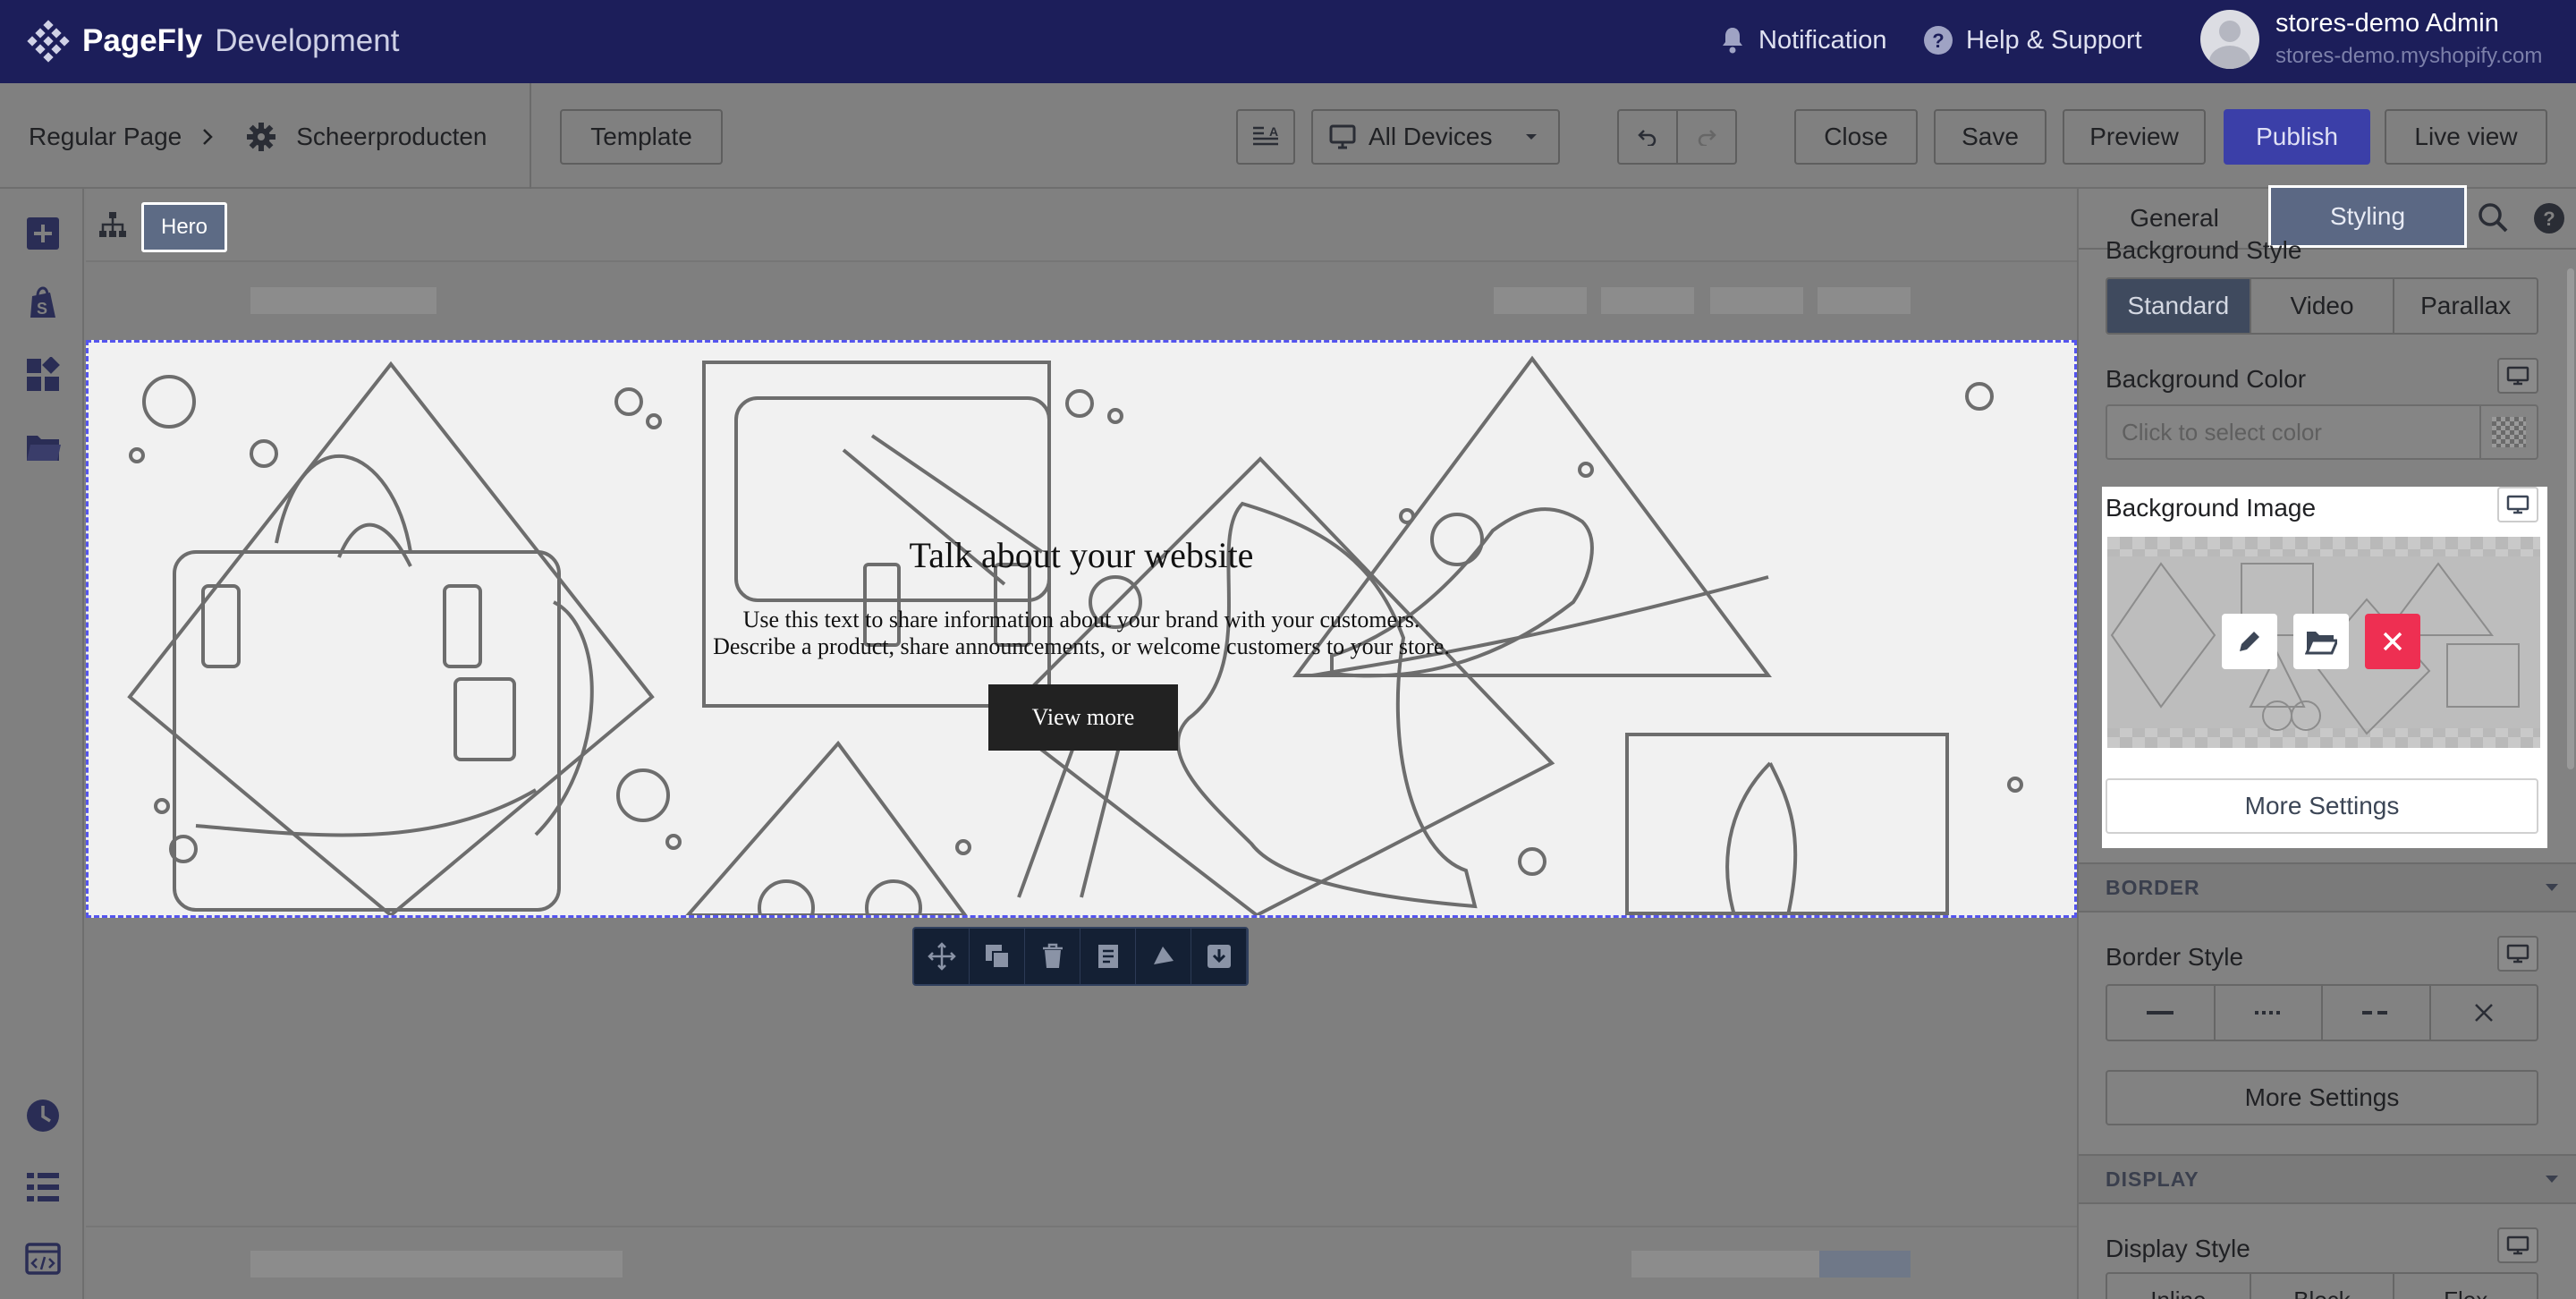 The image size is (2576, 1299). What do you see at coordinates (42, 744) in the screenshot?
I see `left-sidebar: S` at bounding box center [42, 744].